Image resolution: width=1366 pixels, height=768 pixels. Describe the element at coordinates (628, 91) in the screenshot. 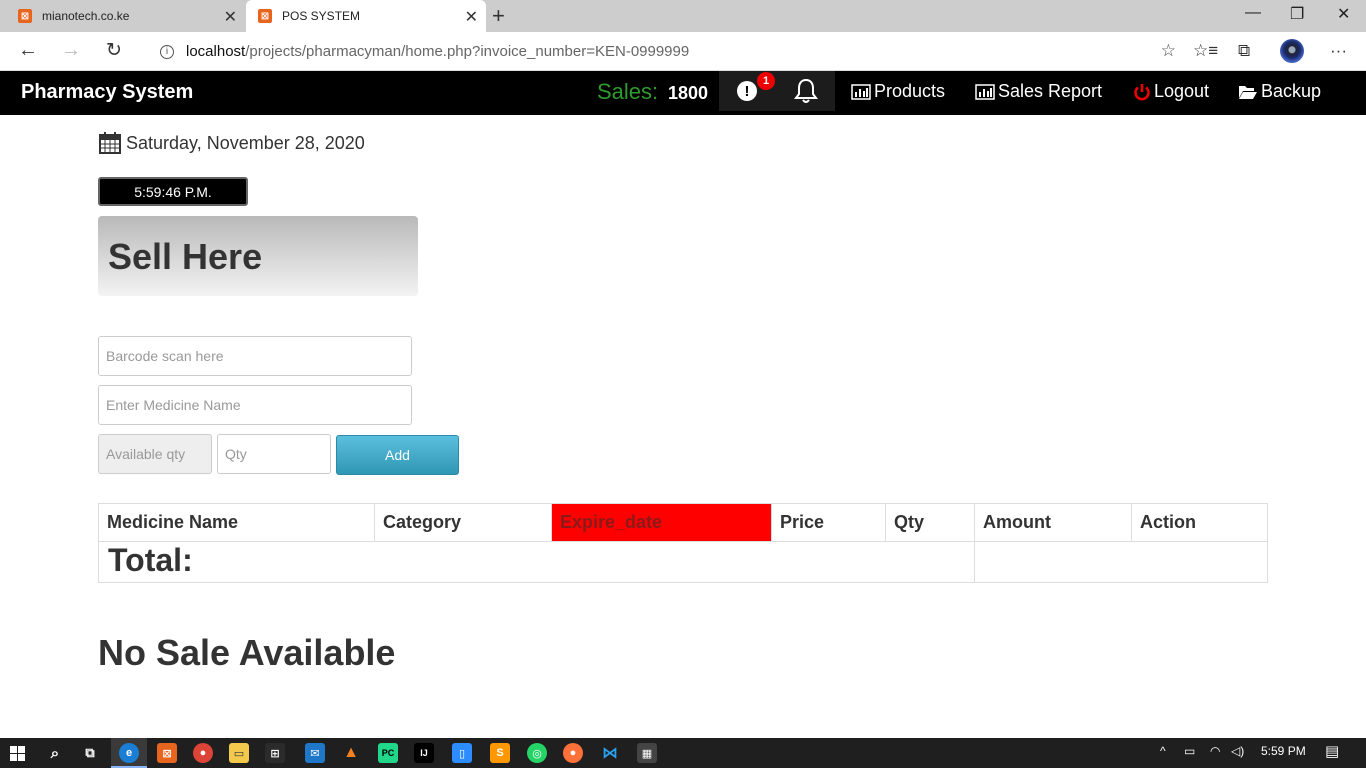

I see `sales-label: Sales:` at that location.